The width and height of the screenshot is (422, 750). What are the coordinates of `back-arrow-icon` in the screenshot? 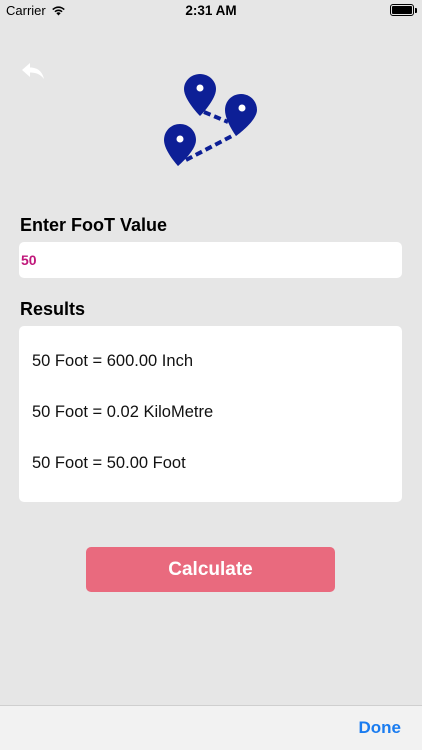 It's located at (33, 71).